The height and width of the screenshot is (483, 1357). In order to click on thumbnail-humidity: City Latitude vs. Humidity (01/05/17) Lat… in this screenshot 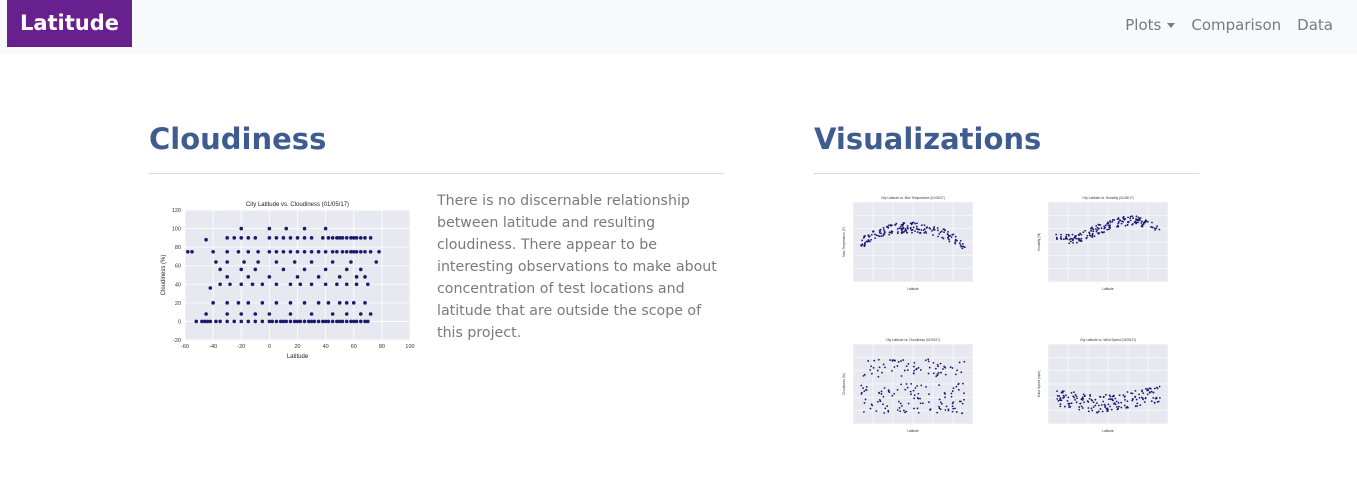, I will do `click(1105, 245)`.